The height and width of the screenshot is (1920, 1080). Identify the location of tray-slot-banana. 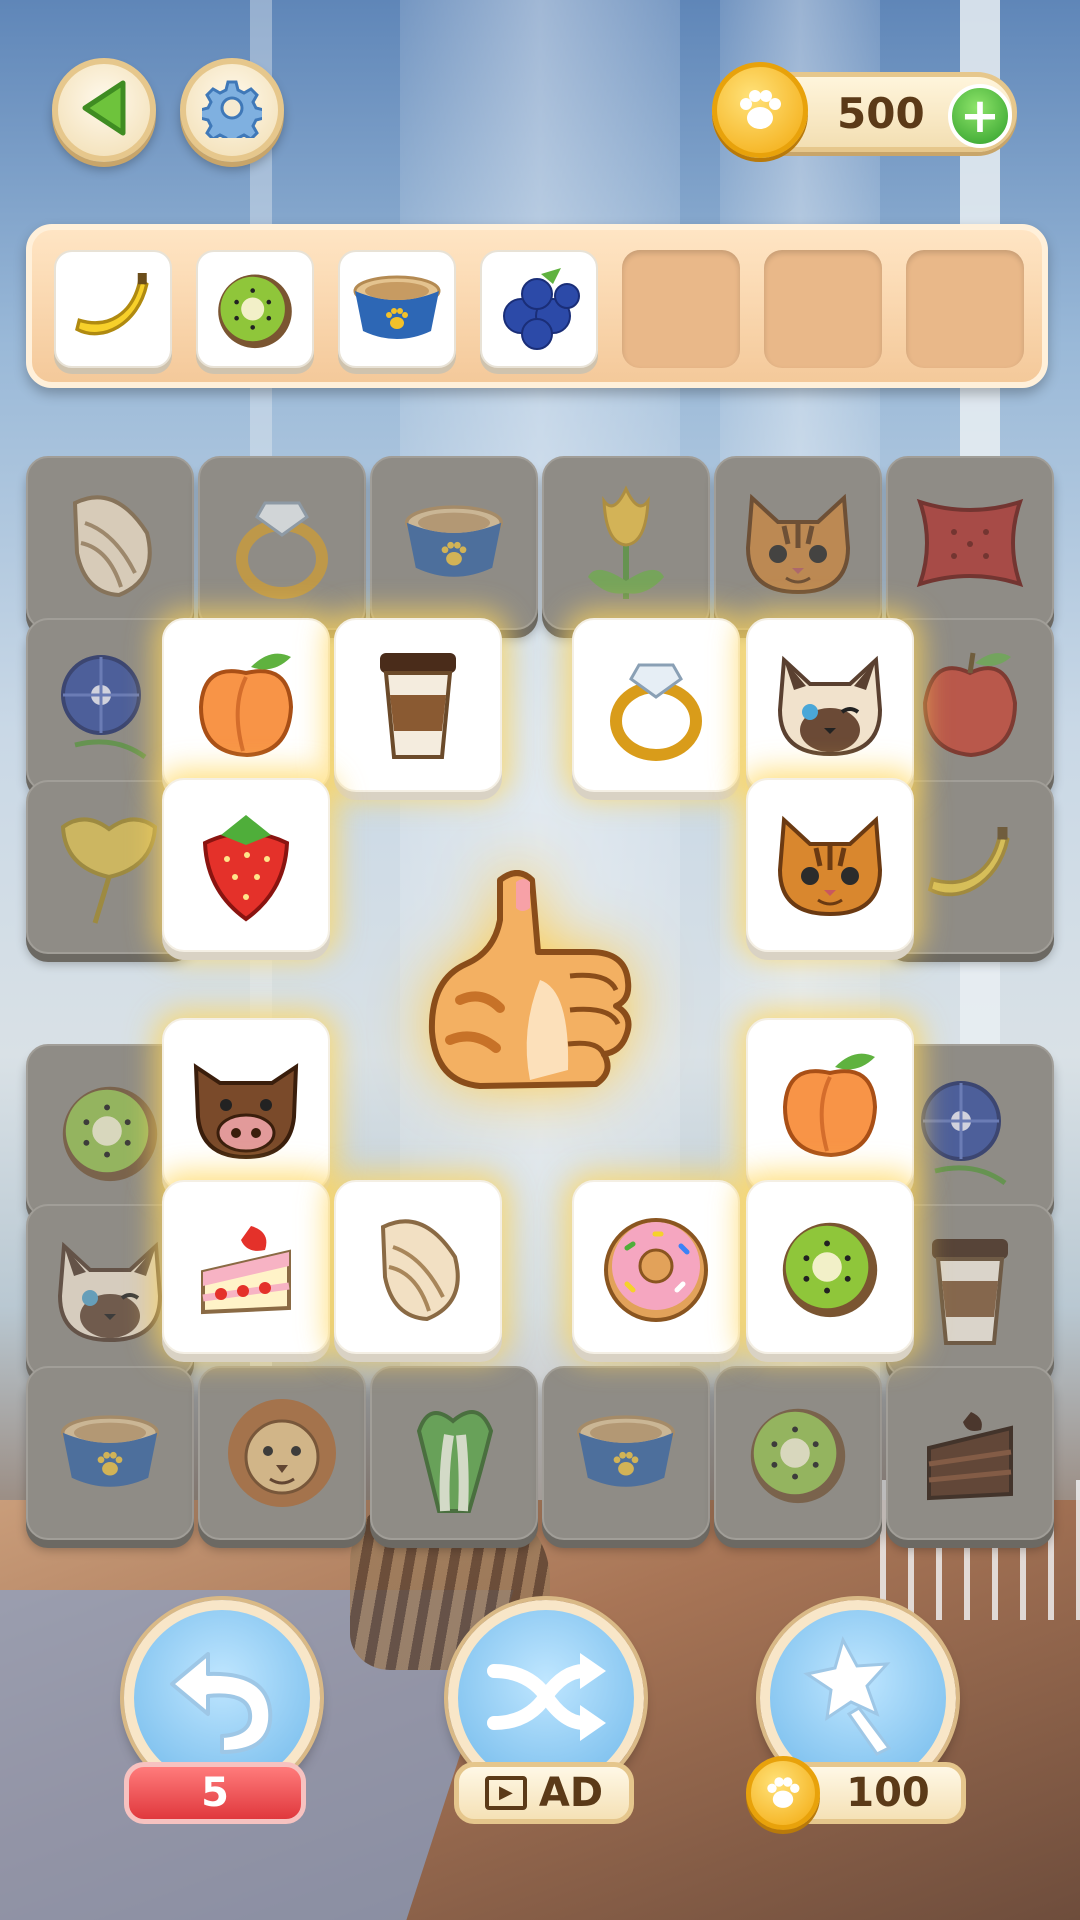
(113, 309).